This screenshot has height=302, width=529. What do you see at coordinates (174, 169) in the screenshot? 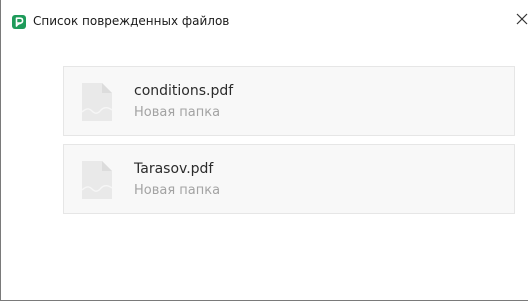
I see `file-name: Tarasov.pdf` at bounding box center [174, 169].